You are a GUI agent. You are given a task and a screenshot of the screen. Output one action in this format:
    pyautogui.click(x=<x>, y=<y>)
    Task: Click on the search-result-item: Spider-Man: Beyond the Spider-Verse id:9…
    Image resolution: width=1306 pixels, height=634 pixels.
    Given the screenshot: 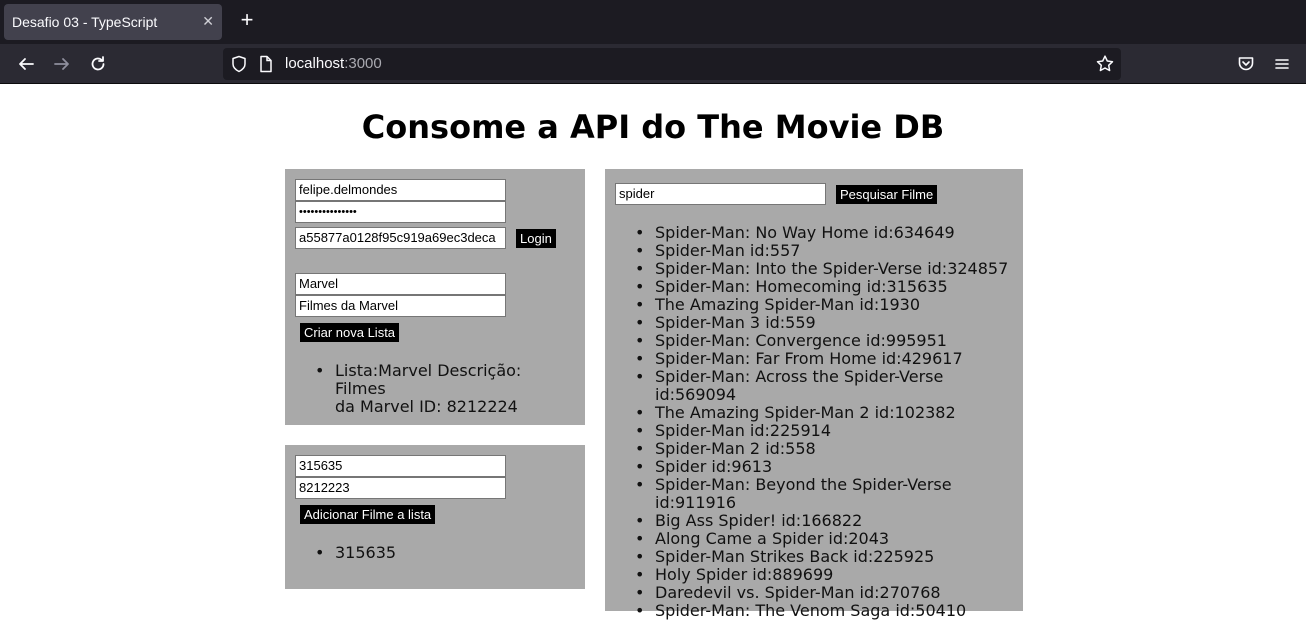 What is the action you would take?
    pyautogui.click(x=830, y=494)
    